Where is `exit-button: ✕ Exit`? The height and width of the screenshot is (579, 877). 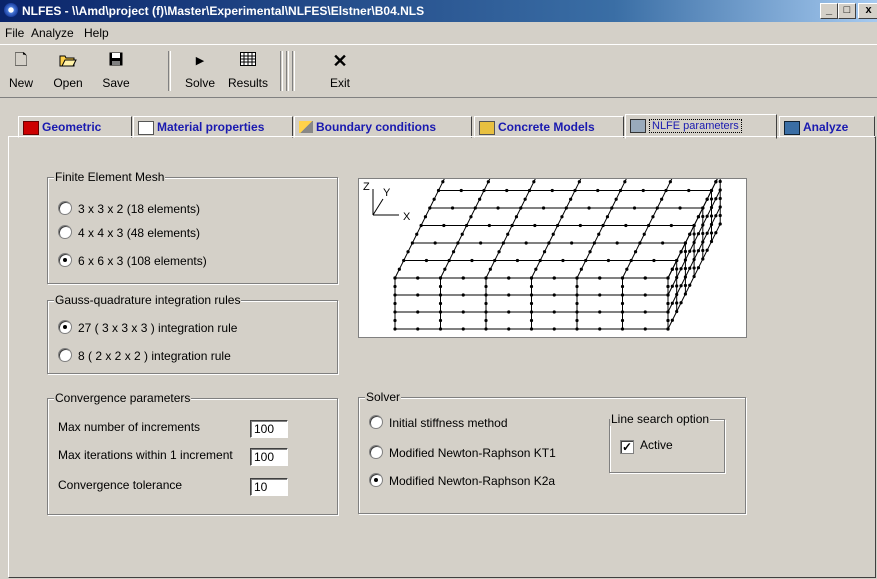 exit-button: ✕ Exit is located at coordinates (340, 71).